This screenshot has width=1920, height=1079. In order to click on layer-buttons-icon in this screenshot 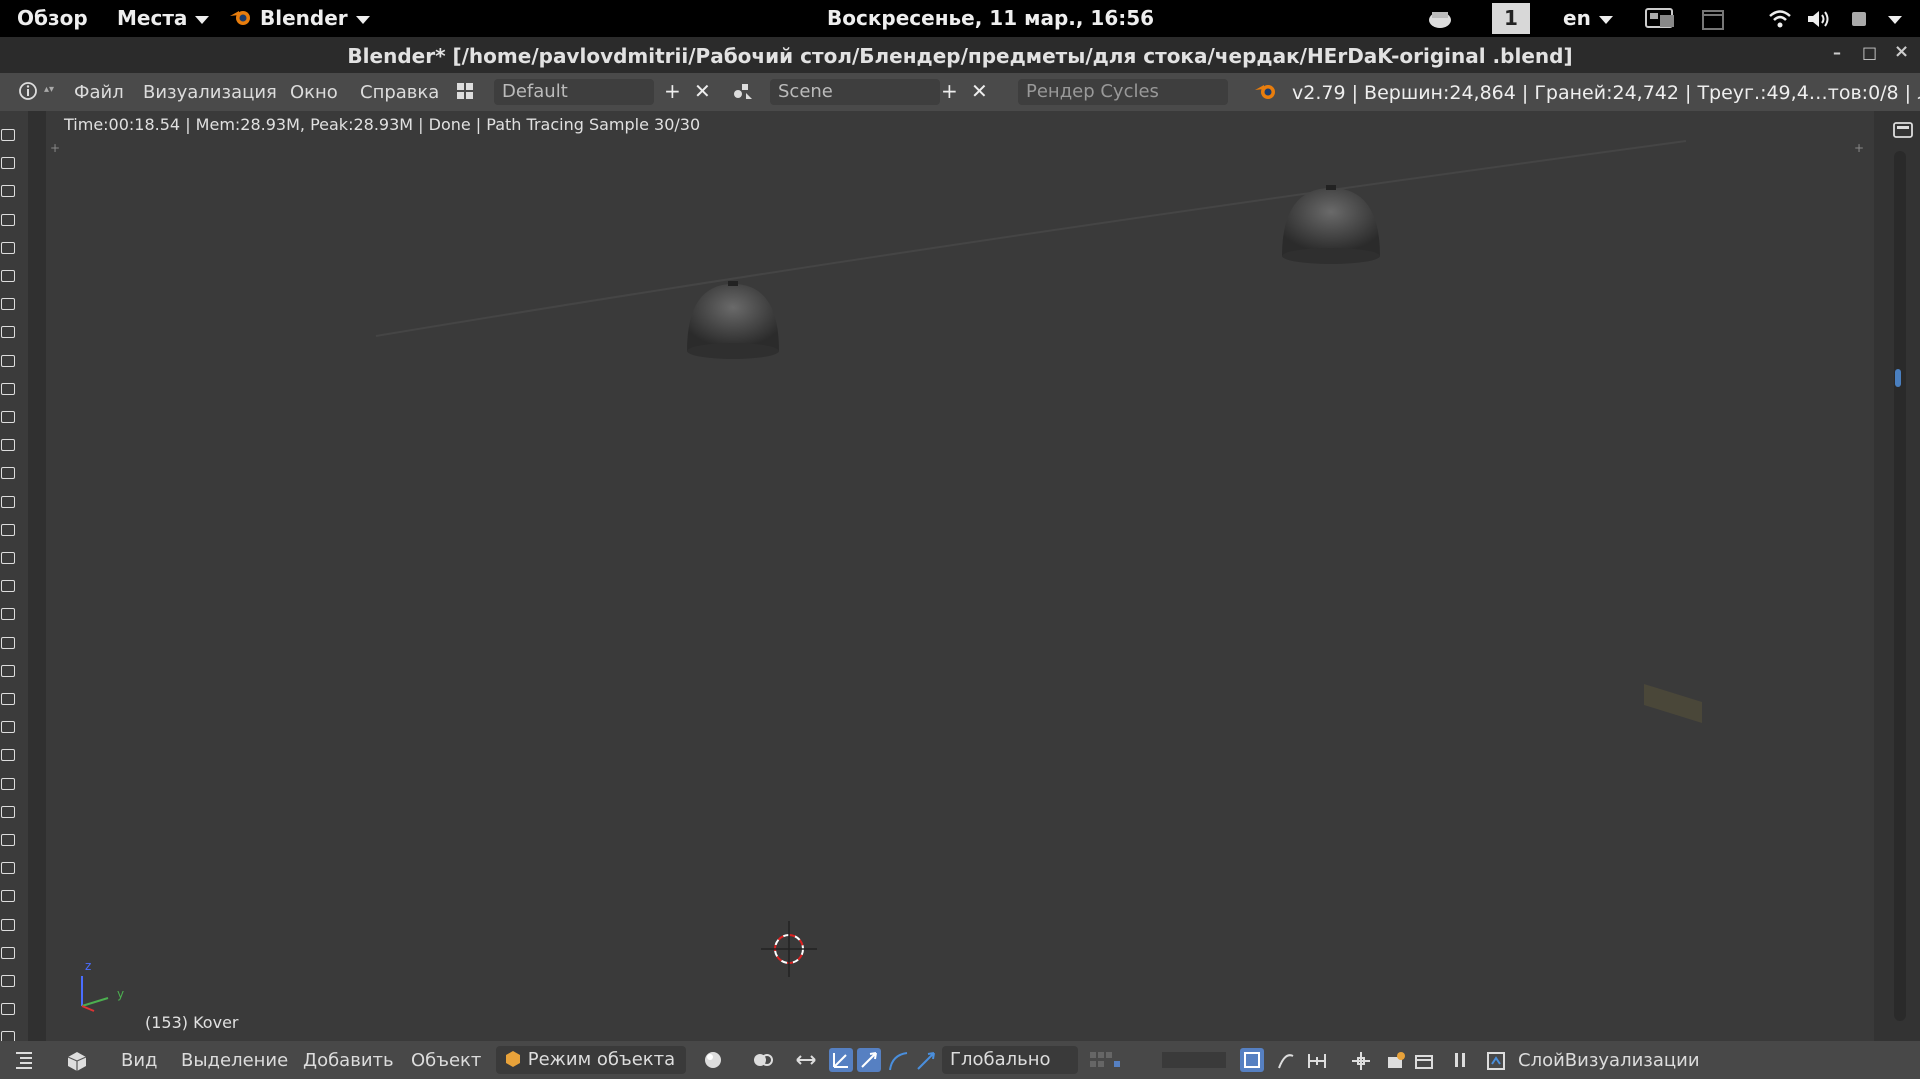, I will do `click(1108, 1060)`.